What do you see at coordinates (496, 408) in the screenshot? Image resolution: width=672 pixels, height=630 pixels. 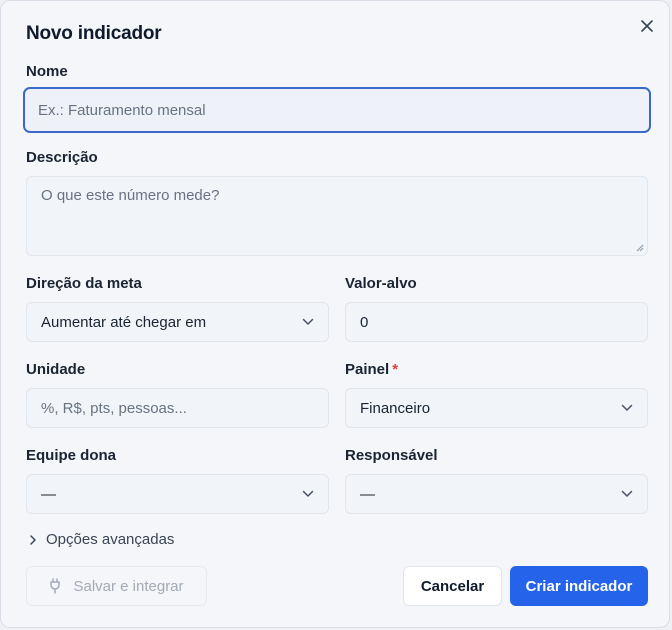 I see `panel-select: Financeiro` at bounding box center [496, 408].